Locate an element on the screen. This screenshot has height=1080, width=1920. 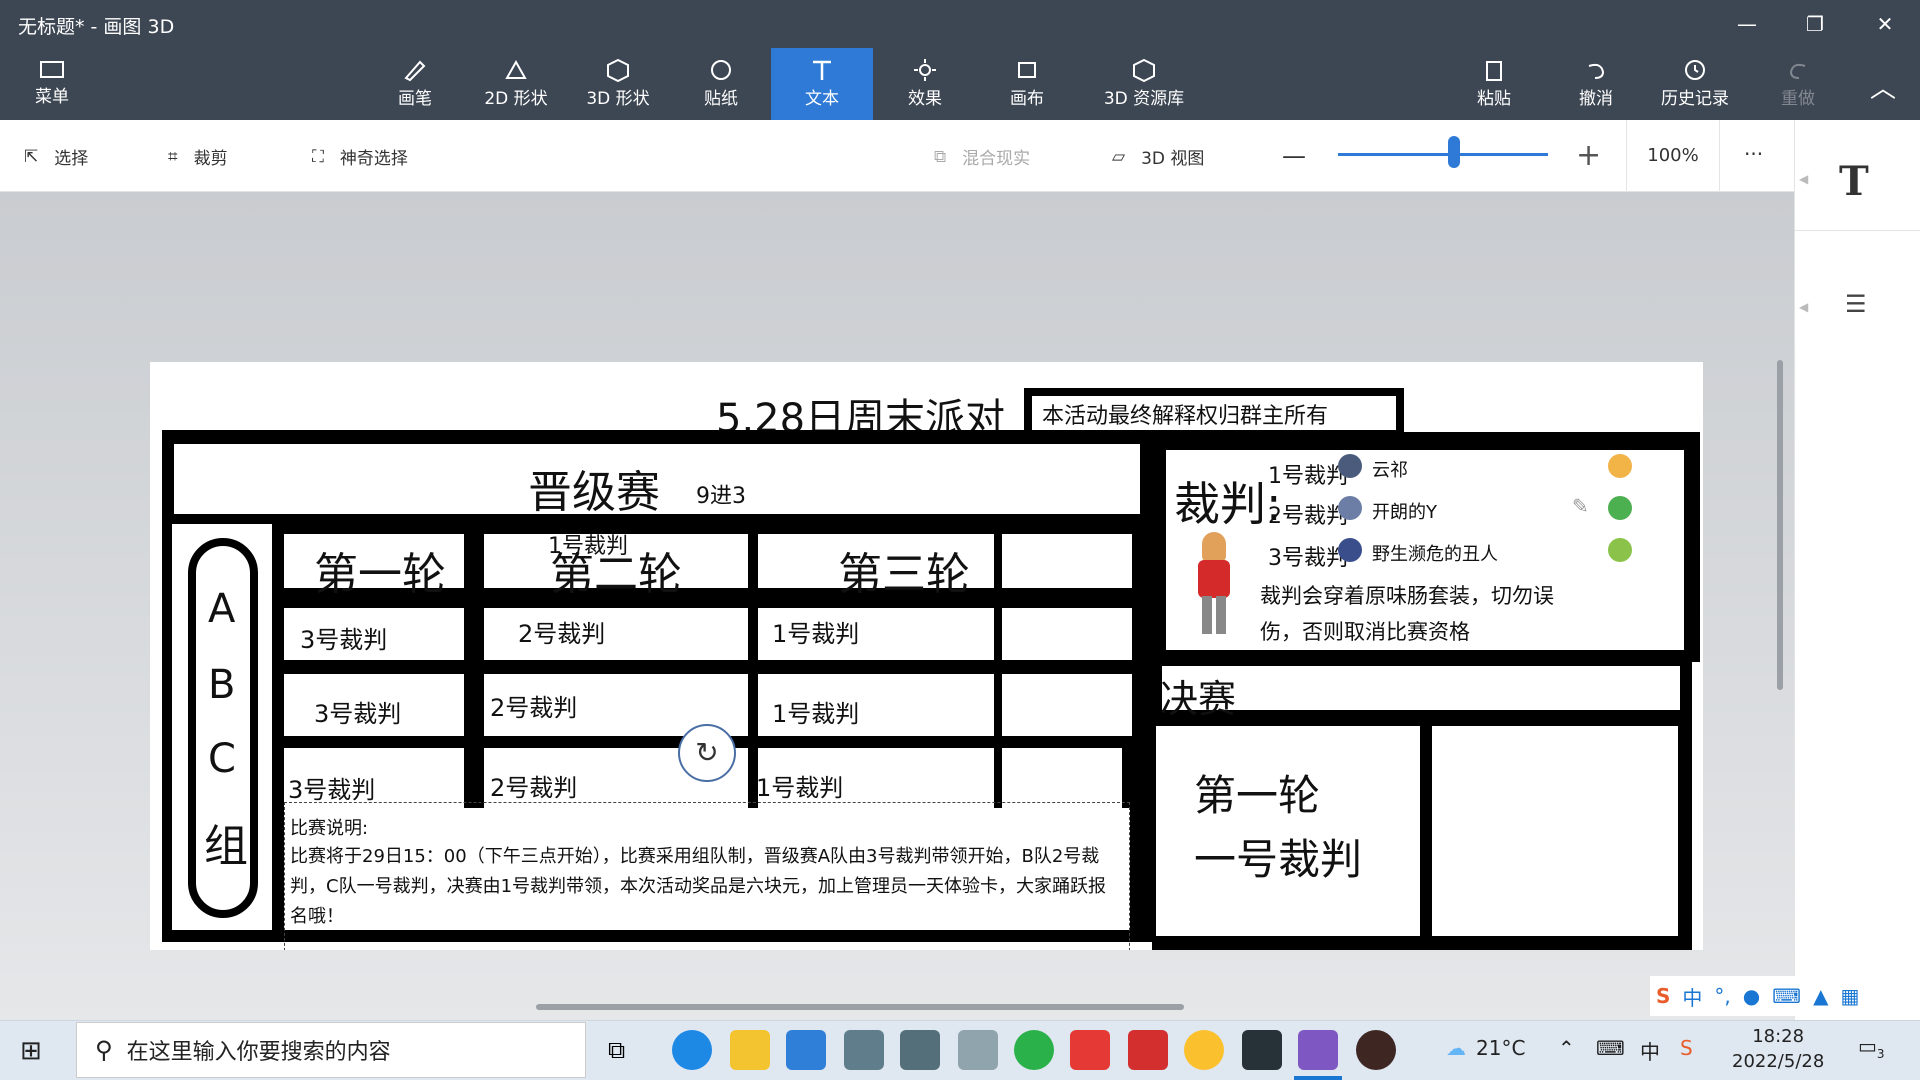
wechat-icon is located at coordinates (1034, 1050).